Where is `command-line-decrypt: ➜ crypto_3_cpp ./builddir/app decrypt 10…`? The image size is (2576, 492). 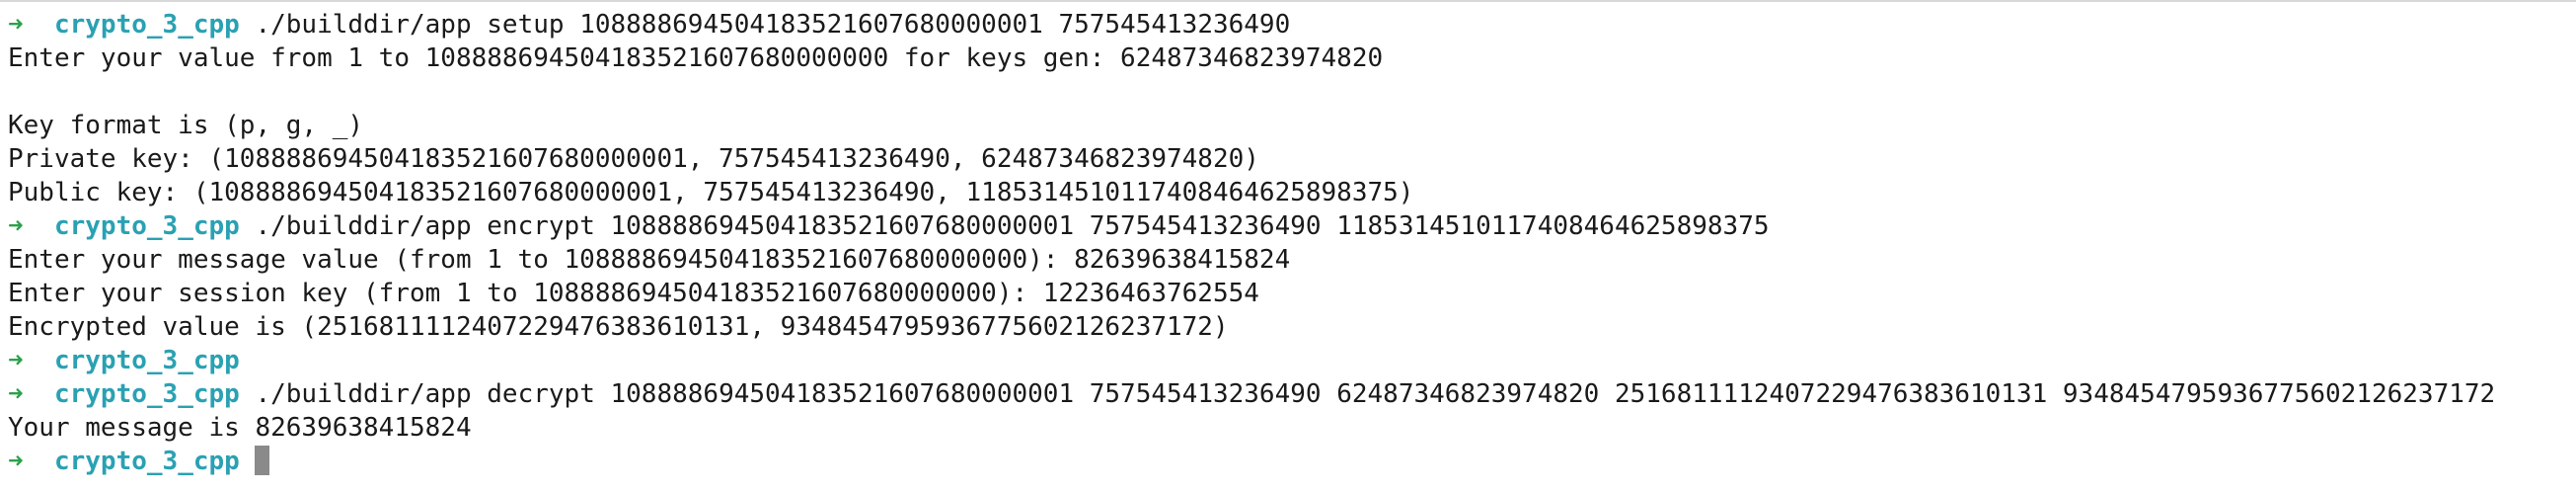 command-line-decrypt: ➜ crypto_3_cpp ./builddir/app decrypt 10… is located at coordinates (1292, 394).